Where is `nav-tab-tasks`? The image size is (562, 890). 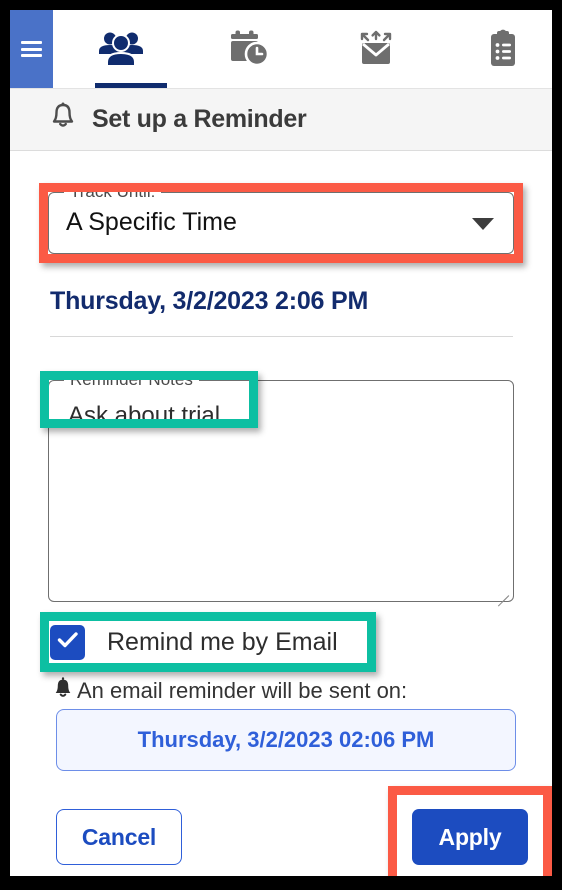 nav-tab-tasks is located at coordinates (502, 49).